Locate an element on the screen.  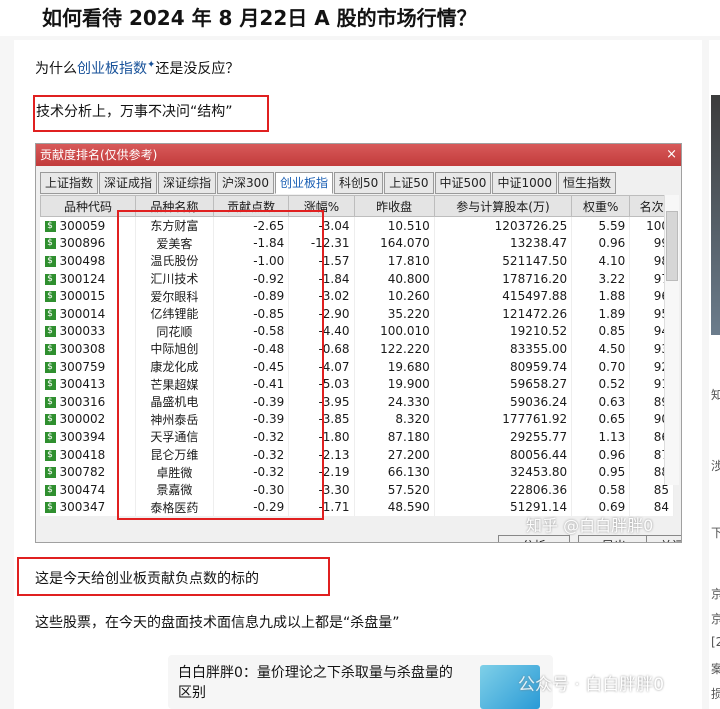
line1-suffix: 还是没反应？ is located at coordinates (197, 69).